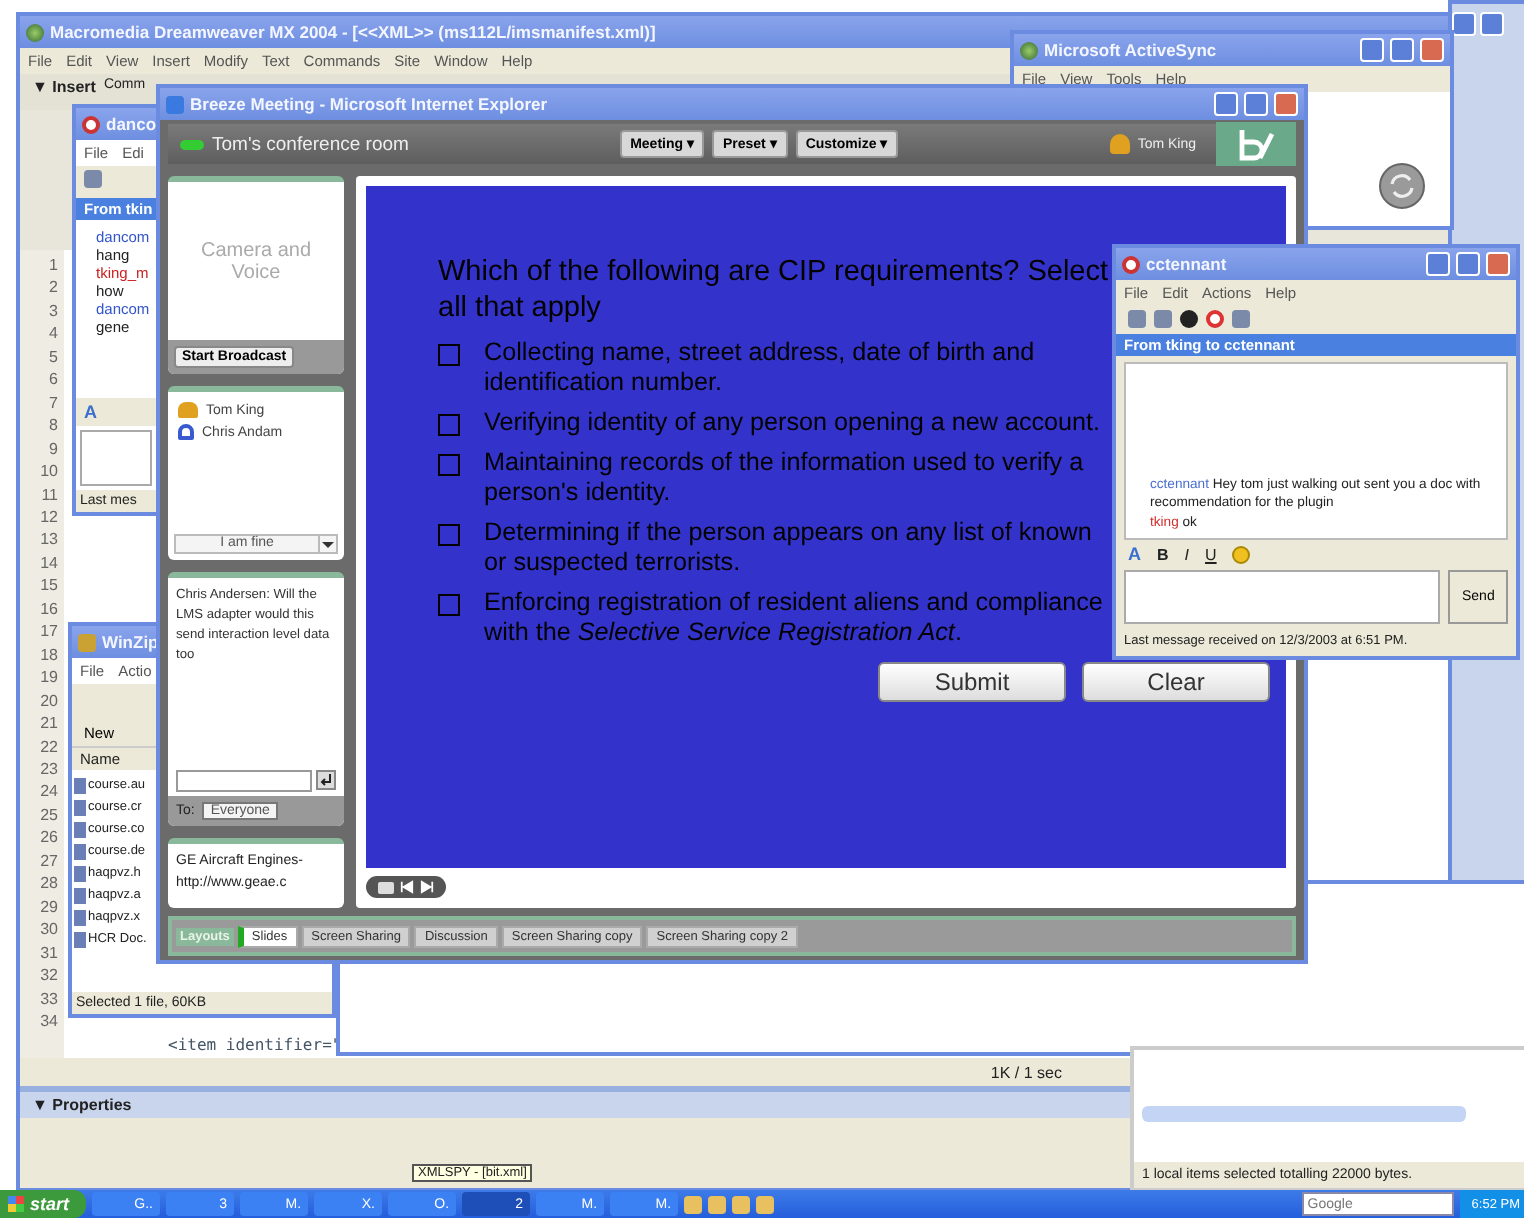 The image size is (1524, 1218). Describe the element at coordinates (53, 449) in the screenshot. I see `line-number: 9` at that location.